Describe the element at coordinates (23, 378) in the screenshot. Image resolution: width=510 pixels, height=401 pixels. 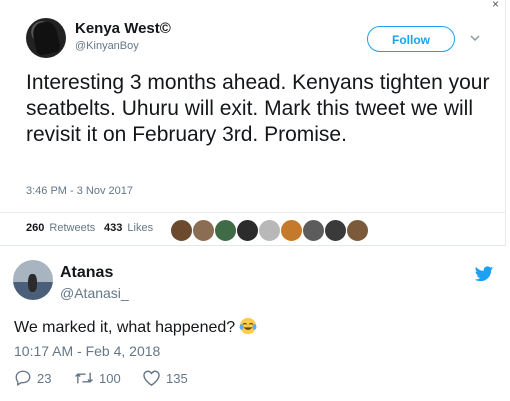
I see `reply-icon` at that location.